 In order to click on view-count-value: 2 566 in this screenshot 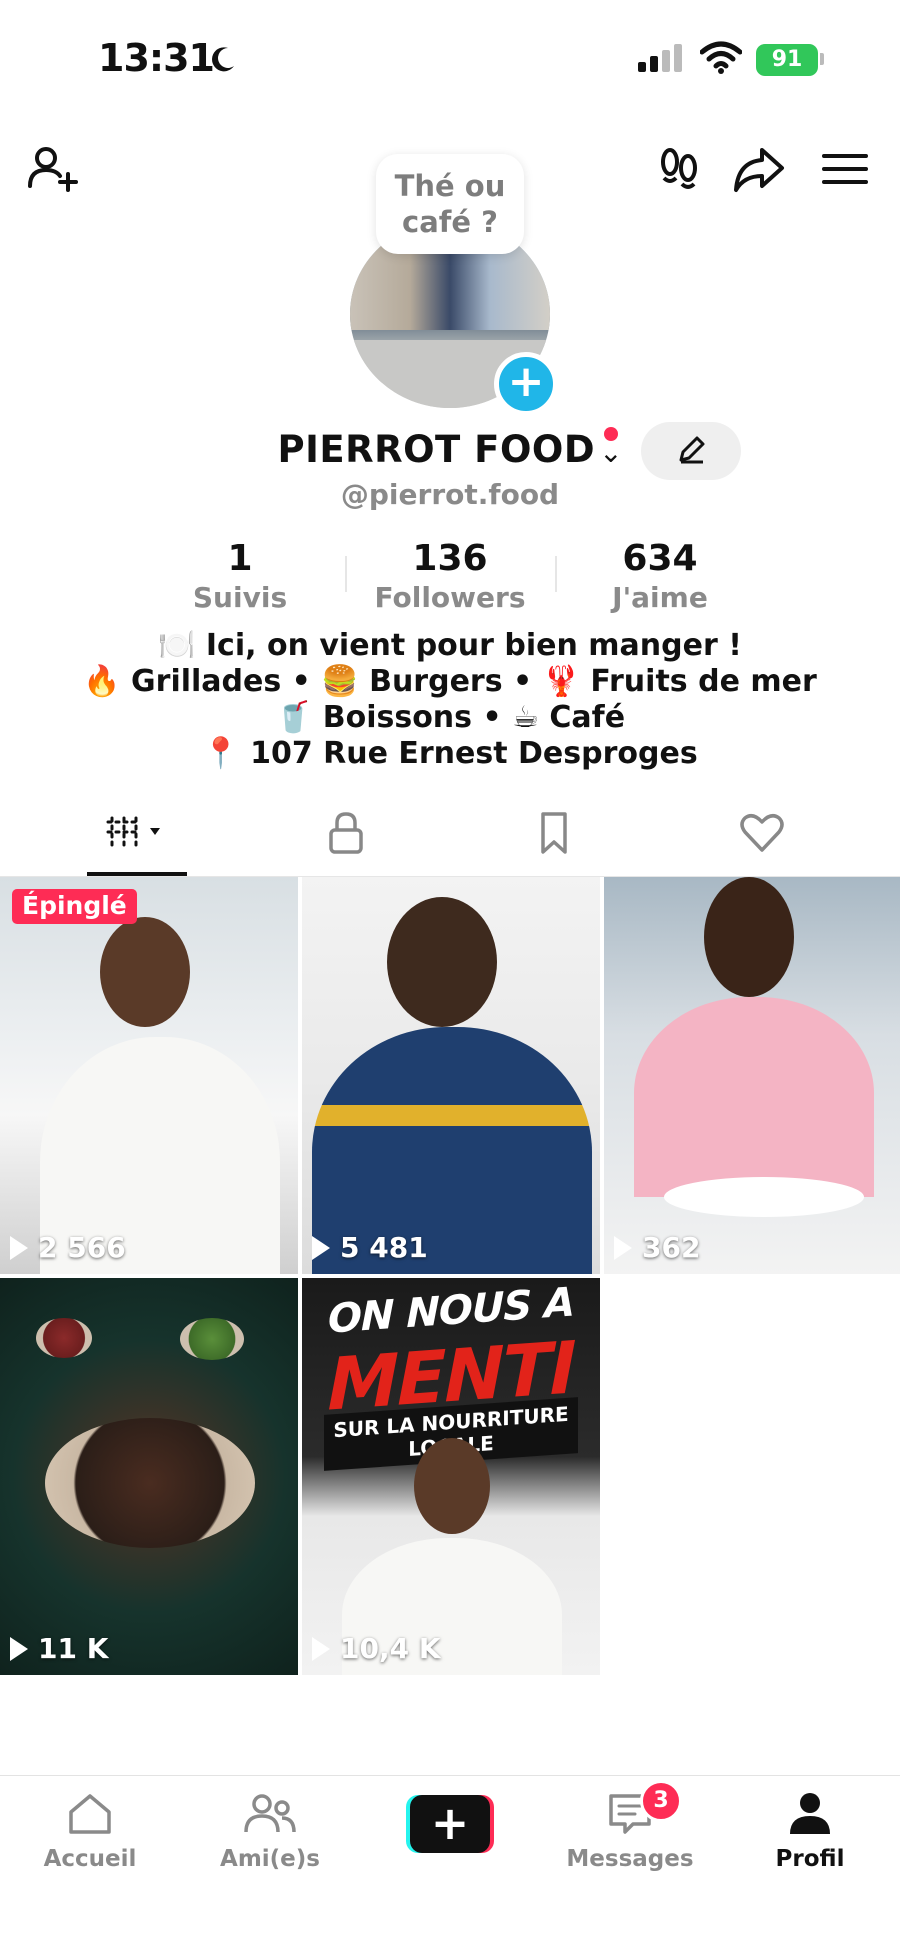, I will do `click(82, 1247)`.